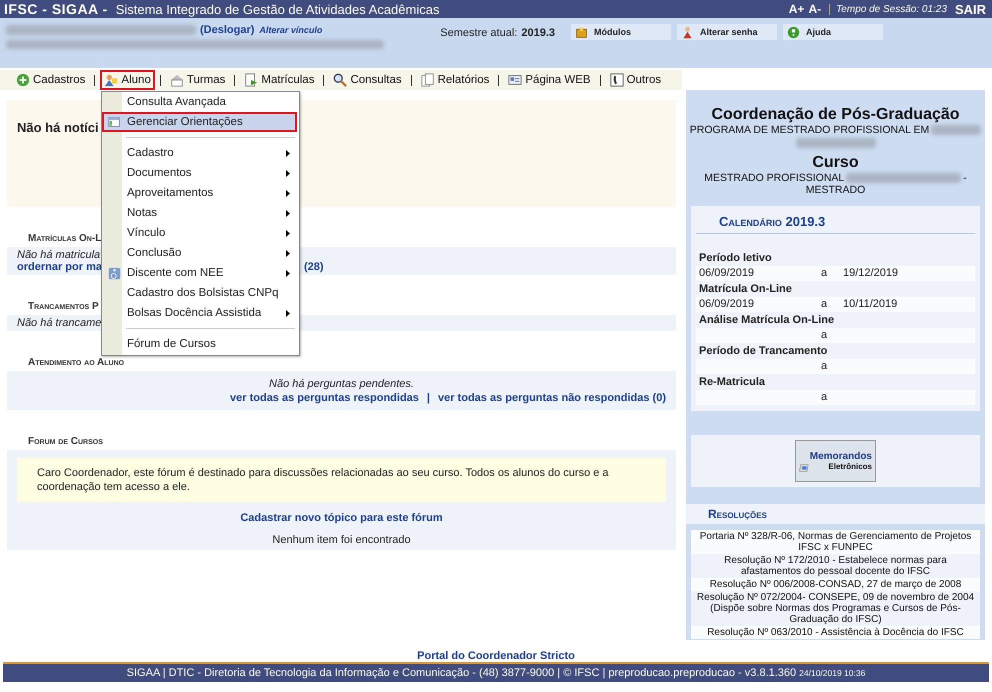  Describe the element at coordinates (367, 80) in the screenshot. I see `menu-item: Consultas` at that location.